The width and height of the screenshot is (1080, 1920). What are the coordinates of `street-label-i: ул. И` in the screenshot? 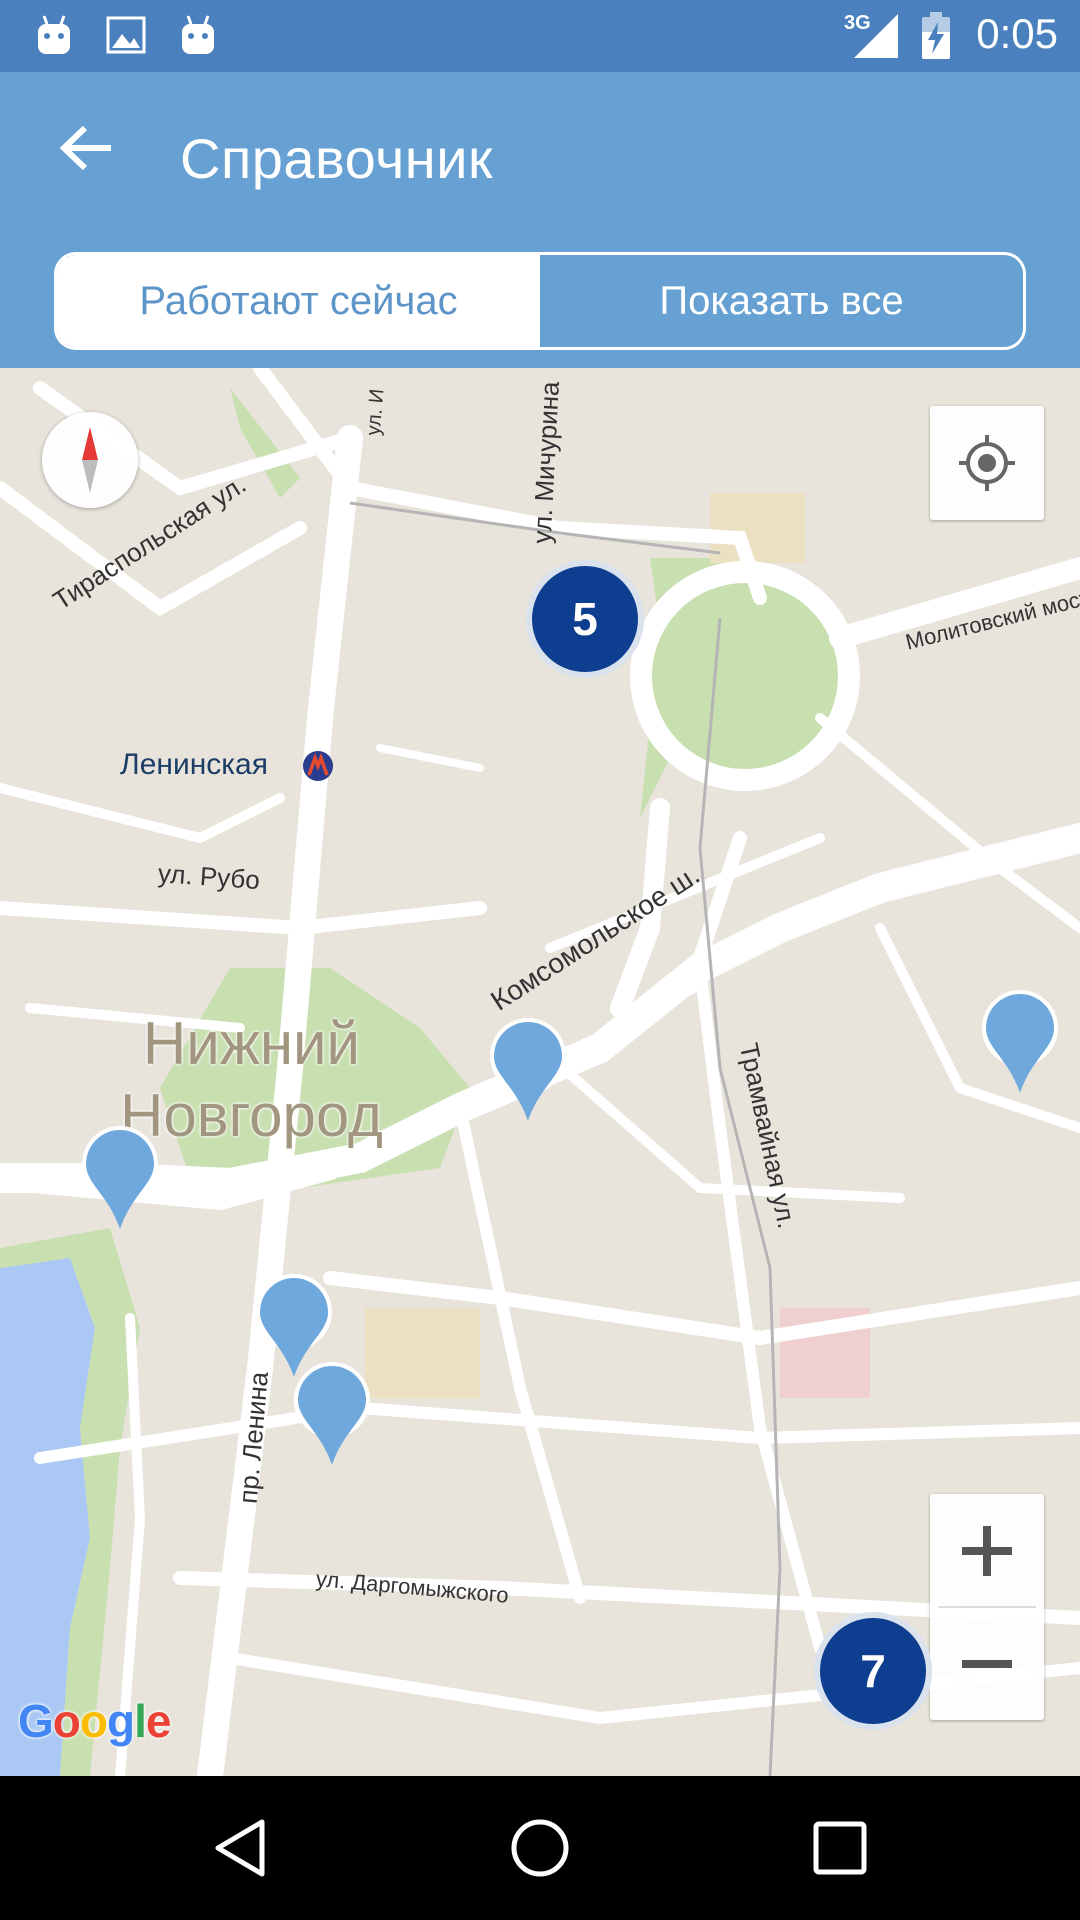 It's located at (375, 412).